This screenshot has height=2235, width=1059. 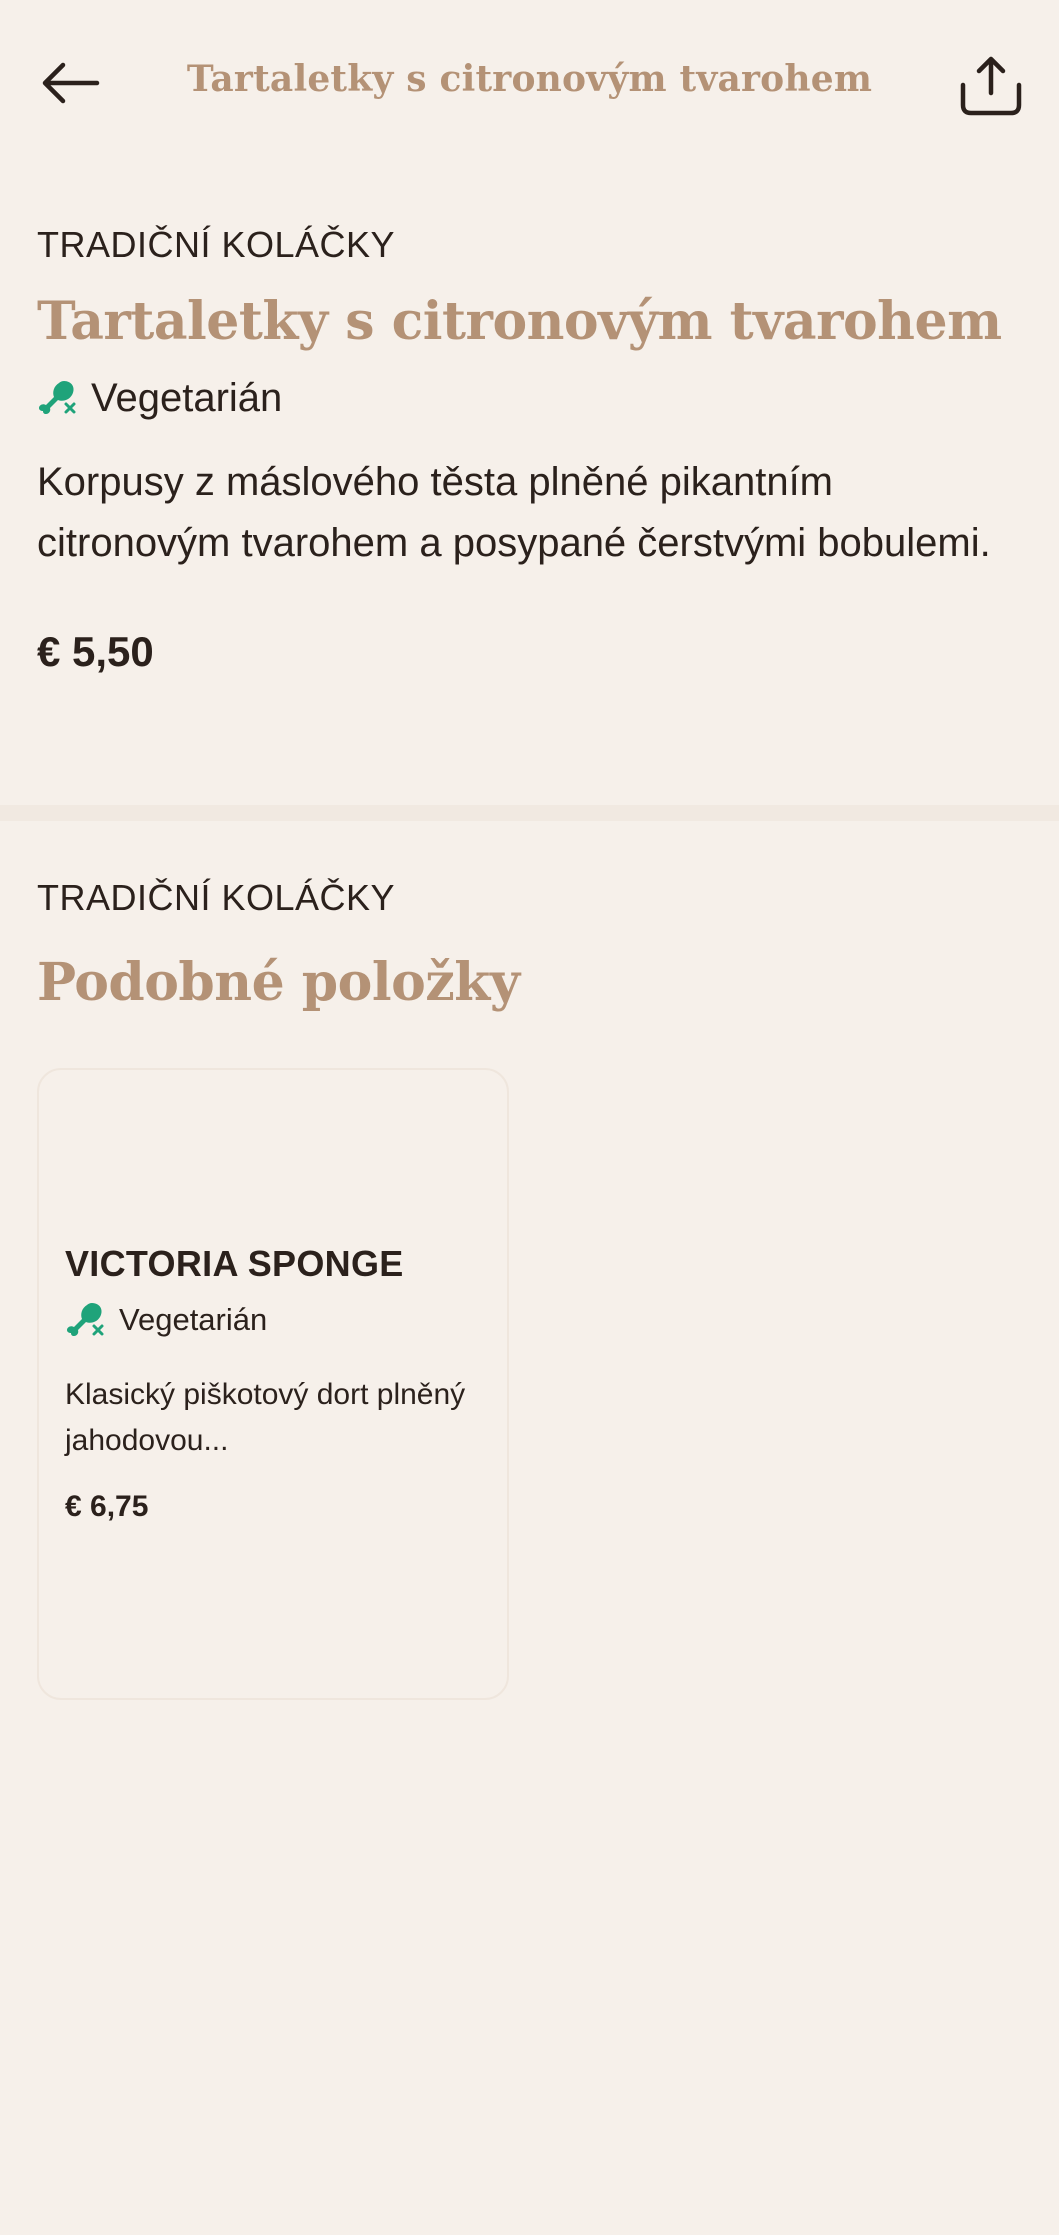 What do you see at coordinates (216, 244) in the screenshot?
I see `product-category: TRADIČNÍ KOLÁČKY` at bounding box center [216, 244].